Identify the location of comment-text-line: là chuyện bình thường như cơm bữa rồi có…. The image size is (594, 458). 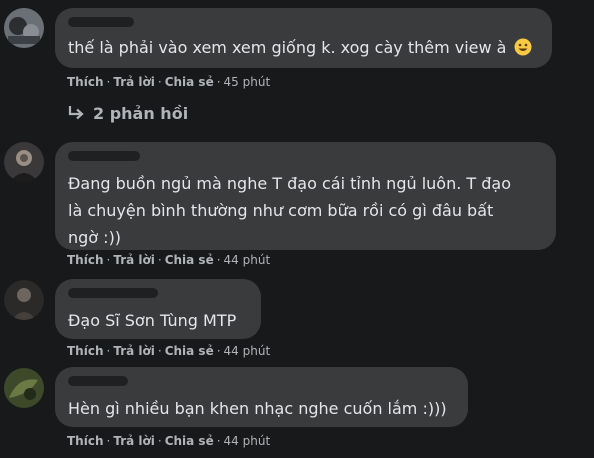
(281, 210).